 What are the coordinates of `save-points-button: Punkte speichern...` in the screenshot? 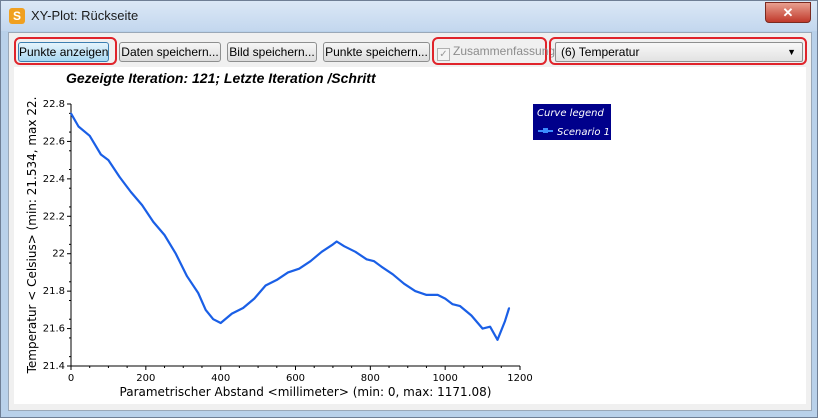 It's located at (376, 52).